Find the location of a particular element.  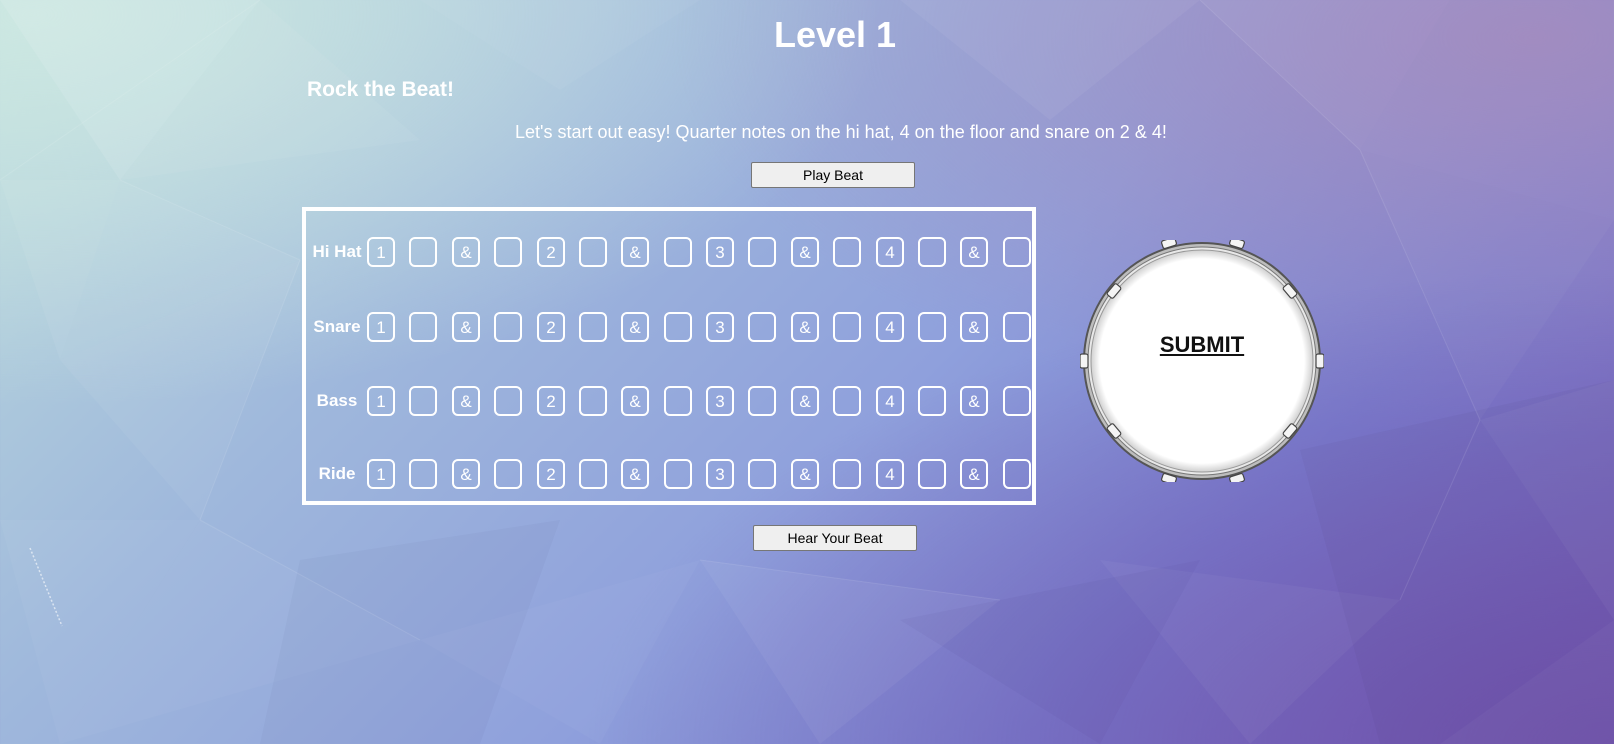

grid-row-hi-hat: Hi Hat 1 & 2 & 3 & 4 & is located at coordinates (669, 253).